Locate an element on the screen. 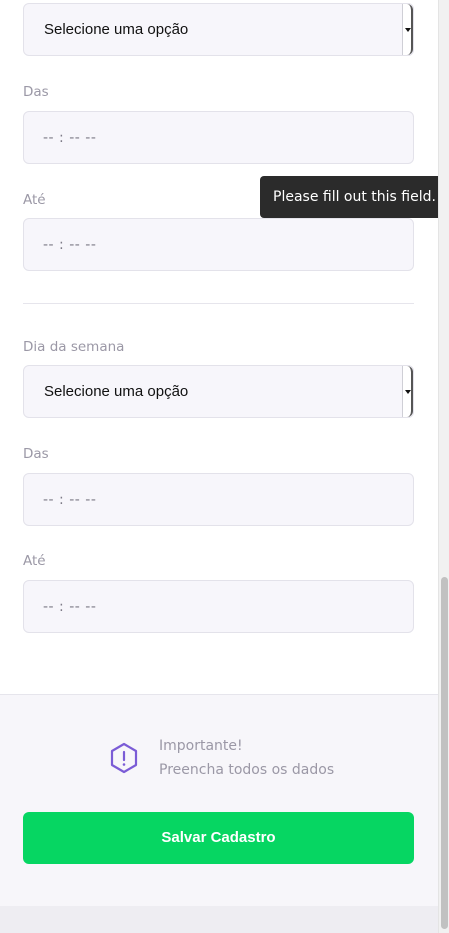 This screenshot has width=449, height=933. section-divider is located at coordinates (218, 303).